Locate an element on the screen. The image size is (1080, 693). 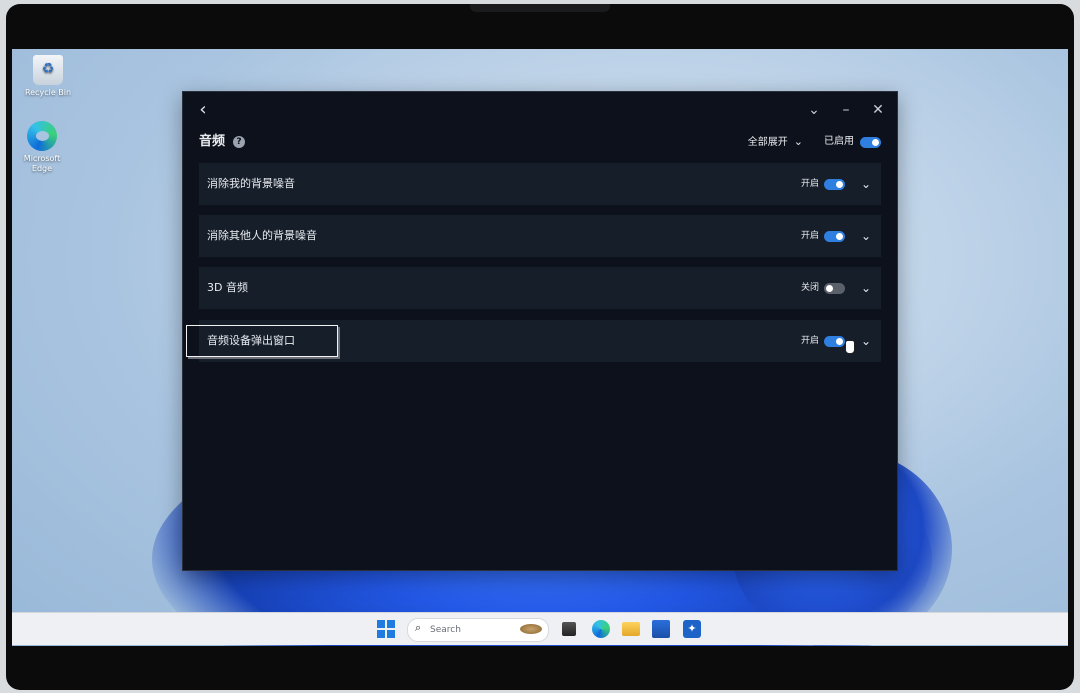
desktop-icon-edge: Microsoft Edge is located at coordinates (42, 147).